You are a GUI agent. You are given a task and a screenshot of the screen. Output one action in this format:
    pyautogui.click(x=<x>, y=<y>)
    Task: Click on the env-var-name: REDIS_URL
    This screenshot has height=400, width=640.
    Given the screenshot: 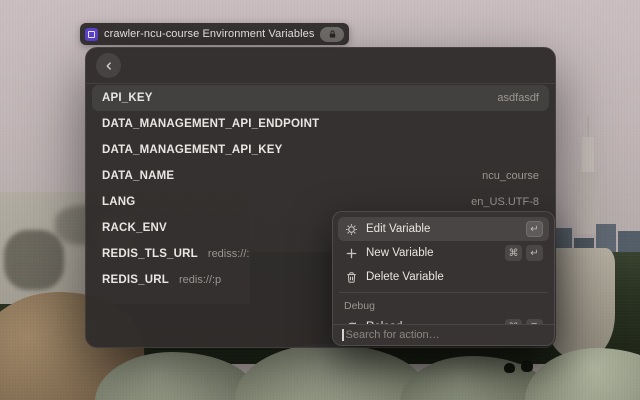 What is the action you would take?
    pyautogui.click(x=135, y=280)
    